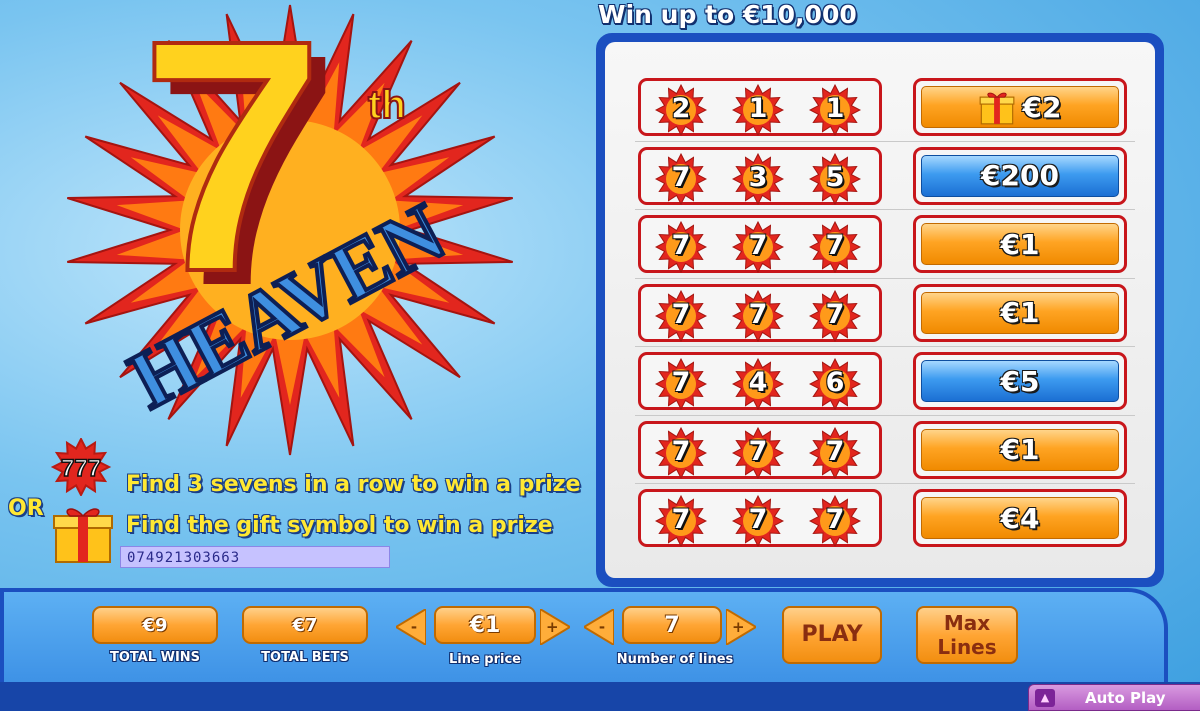 This screenshot has height=711, width=1200. I want to click on ticket-id: 074921303663, so click(255, 557).